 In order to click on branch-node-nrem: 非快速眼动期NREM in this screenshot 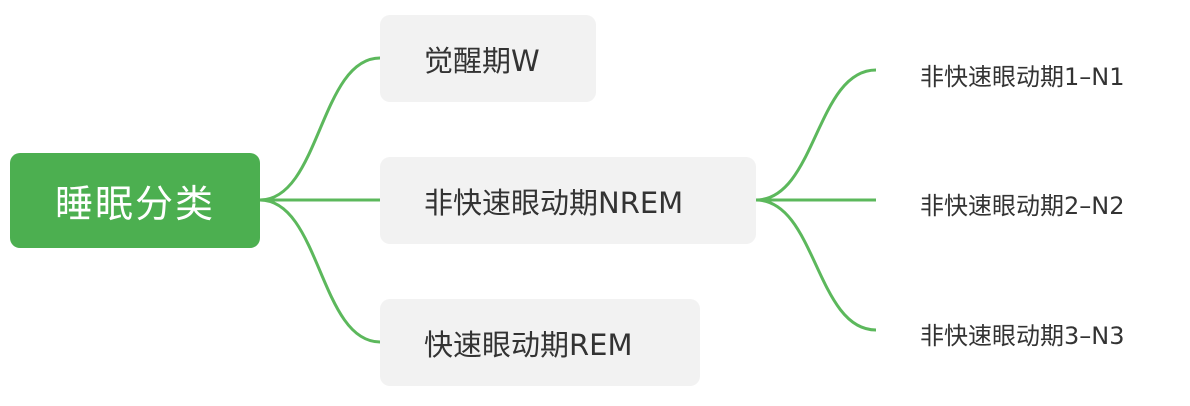, I will do `click(568, 200)`.